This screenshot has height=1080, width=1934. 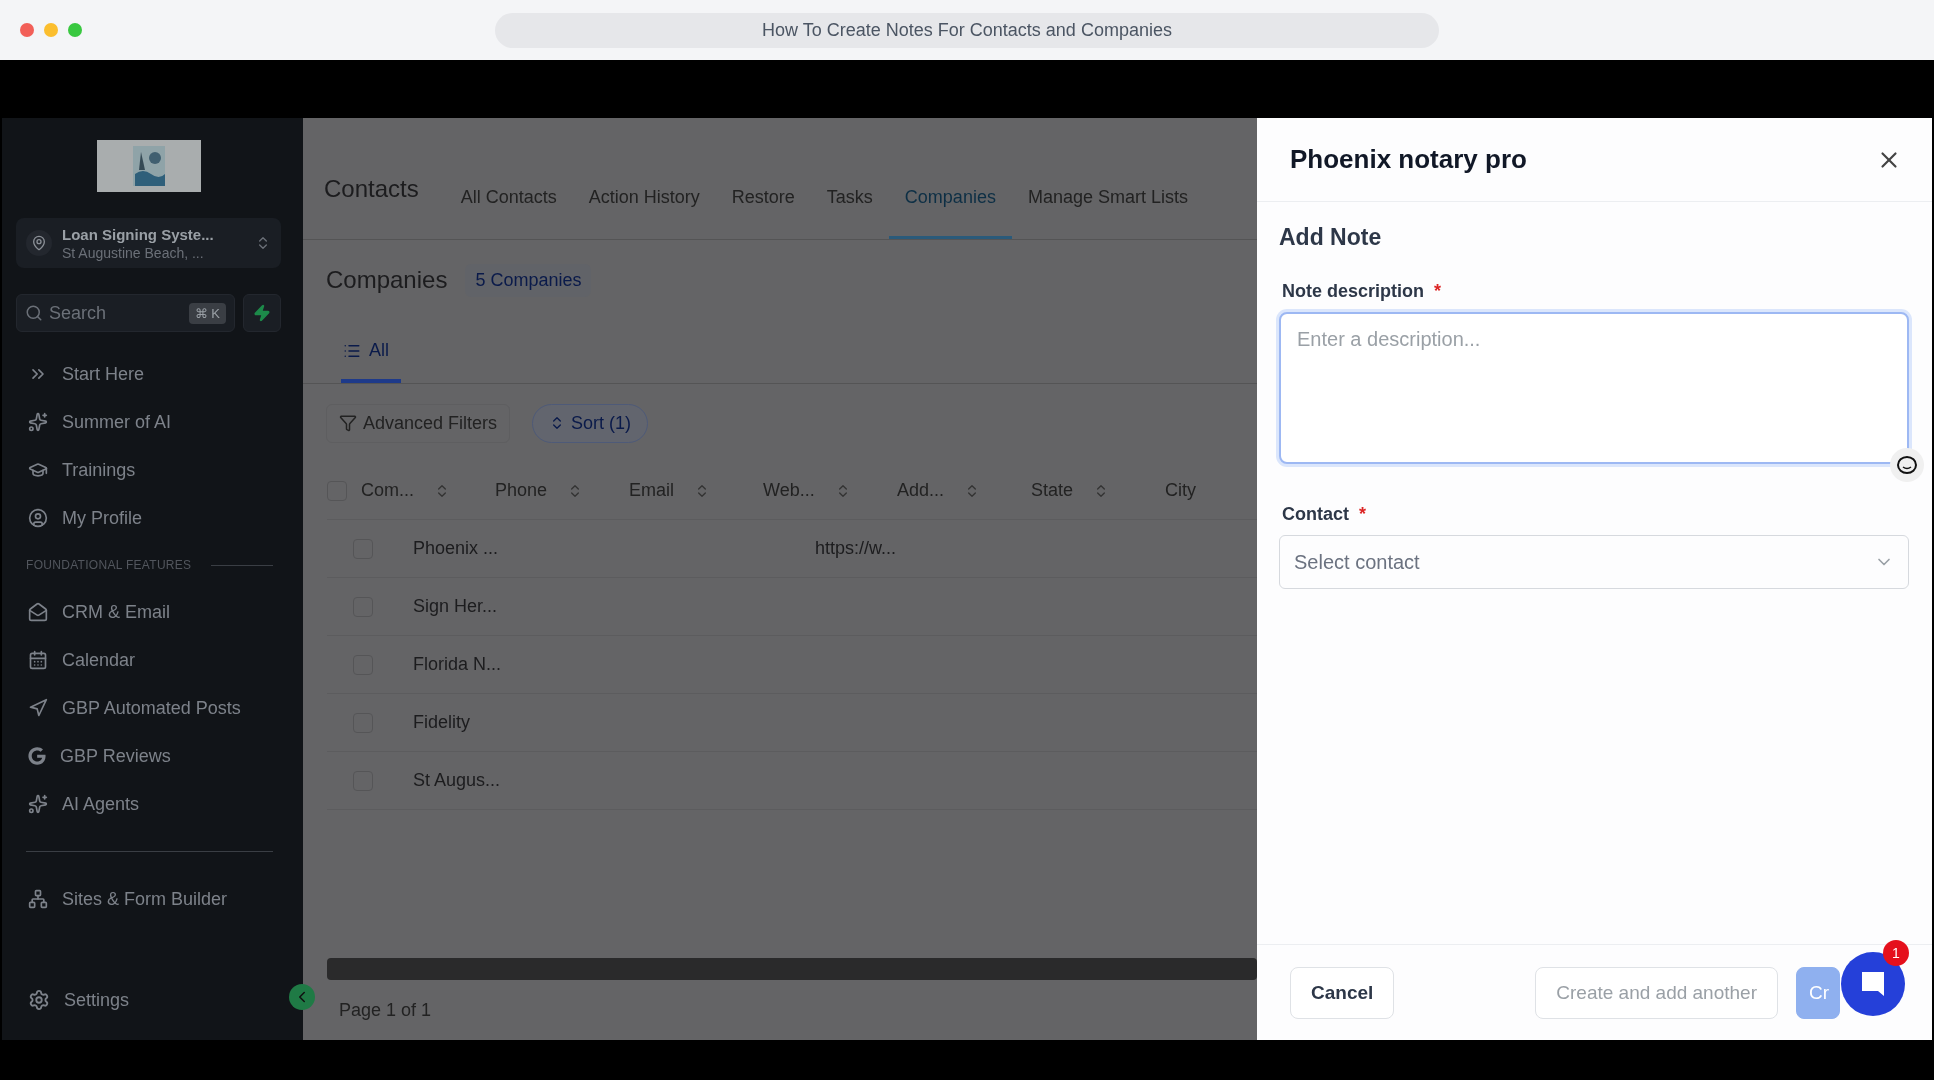 I want to click on create-and-add-button: Create and add another, so click(x=1656, y=992).